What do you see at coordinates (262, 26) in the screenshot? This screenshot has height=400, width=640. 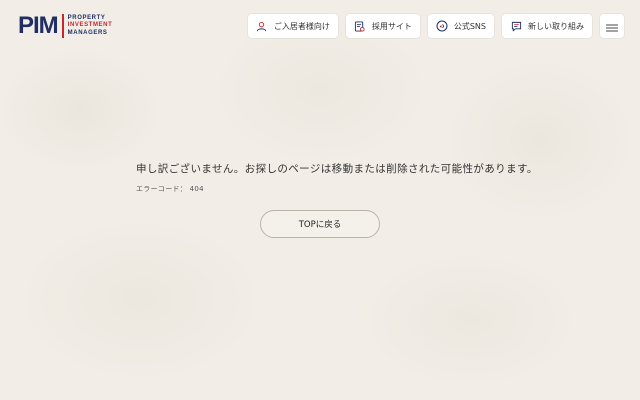 I see `person-icon` at bounding box center [262, 26].